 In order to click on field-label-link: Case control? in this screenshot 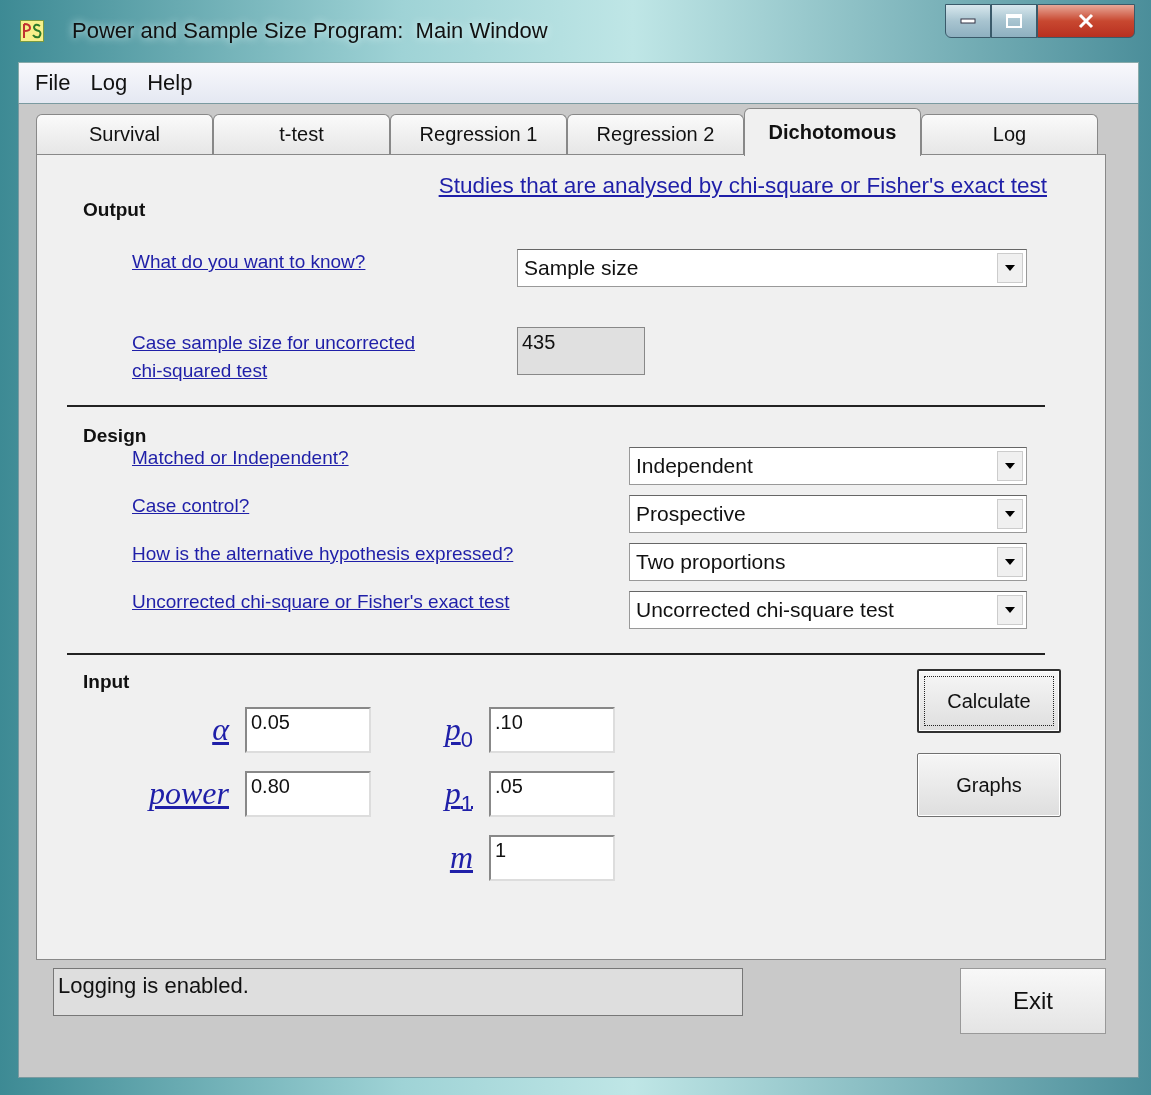, I will do `click(380, 506)`.